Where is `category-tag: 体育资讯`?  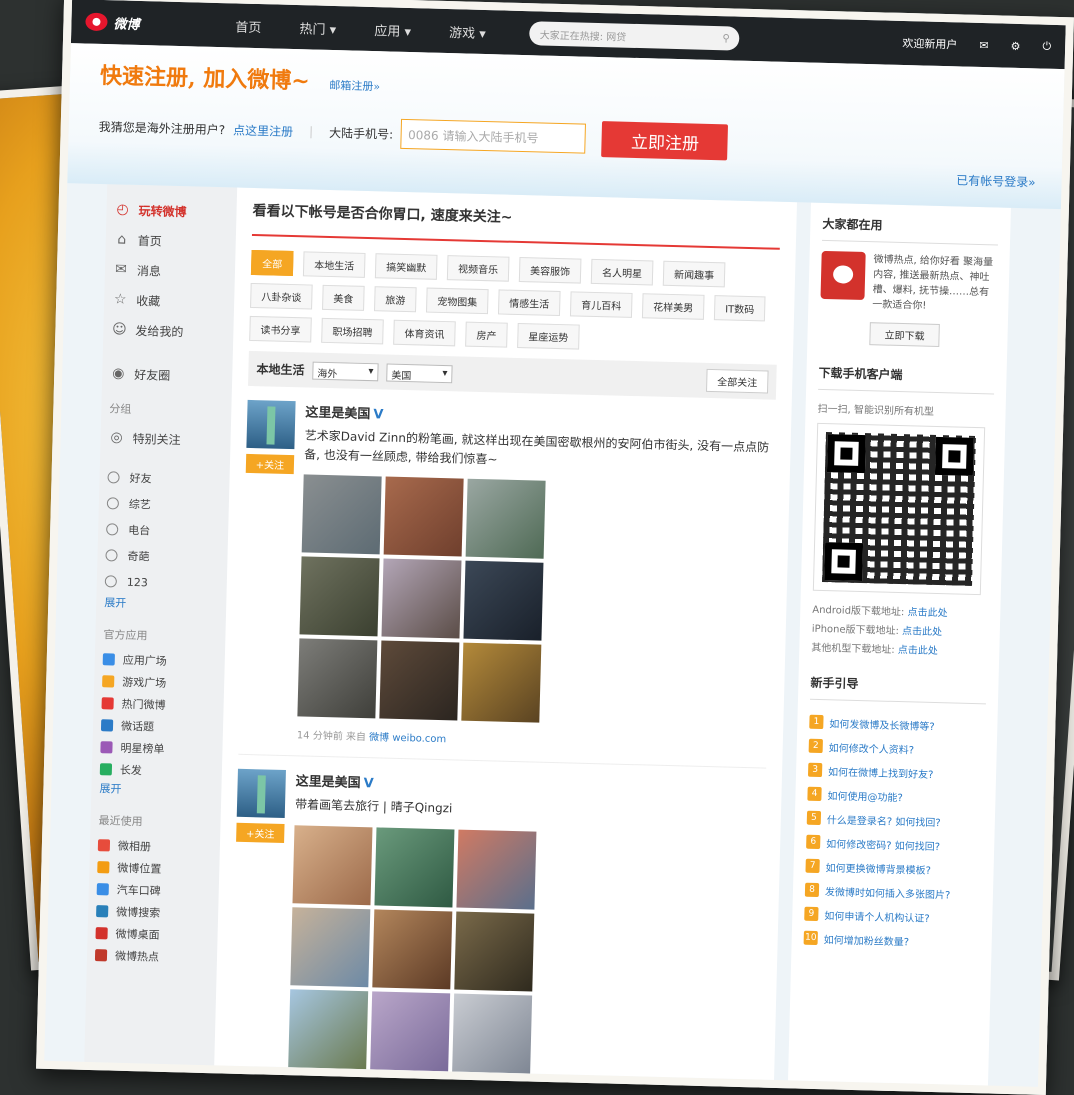
category-tag: 体育资讯 is located at coordinates (424, 333).